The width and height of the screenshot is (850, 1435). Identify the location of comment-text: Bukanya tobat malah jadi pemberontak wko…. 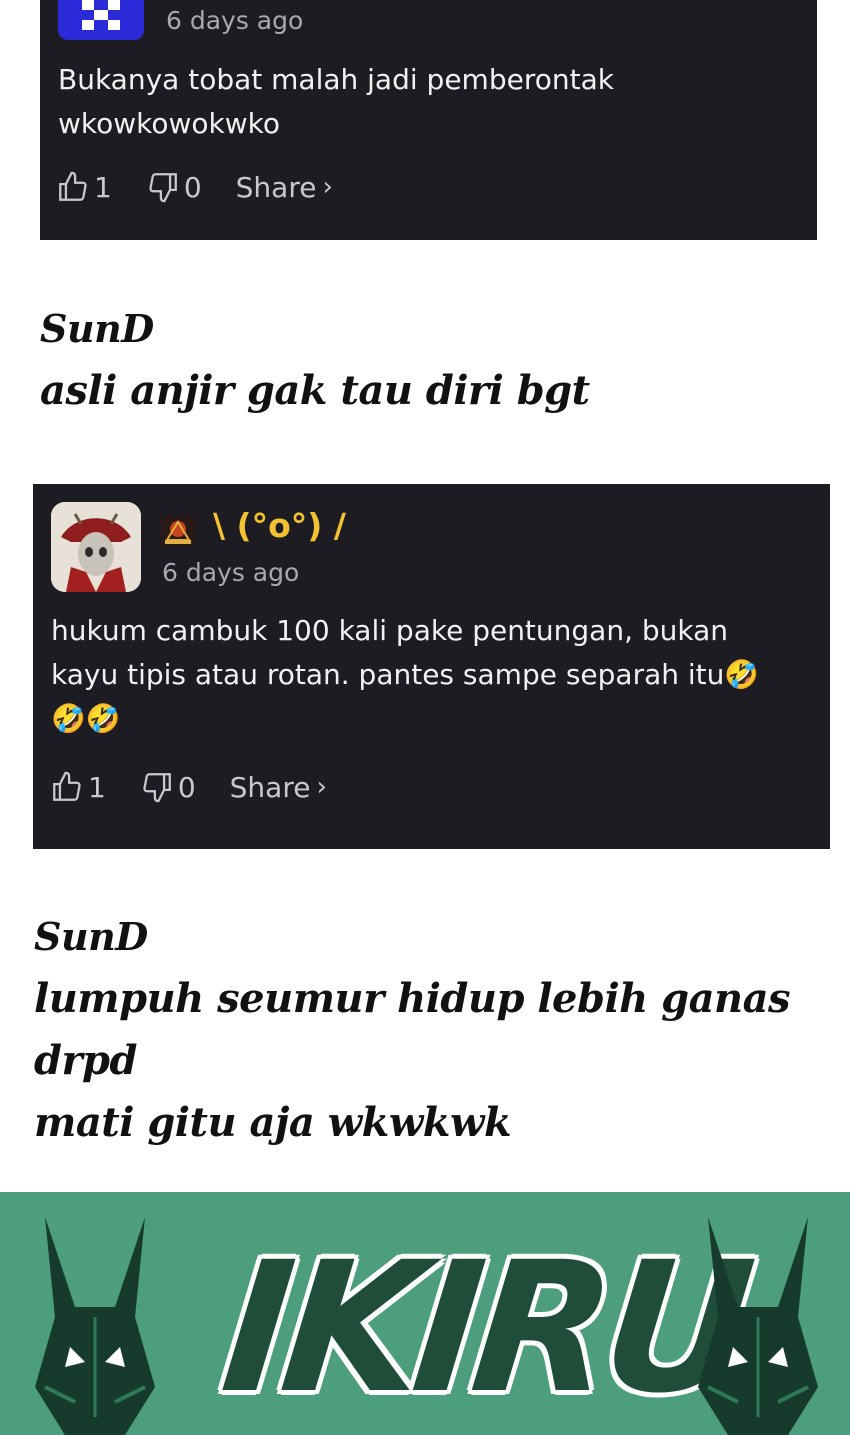
(336, 101).